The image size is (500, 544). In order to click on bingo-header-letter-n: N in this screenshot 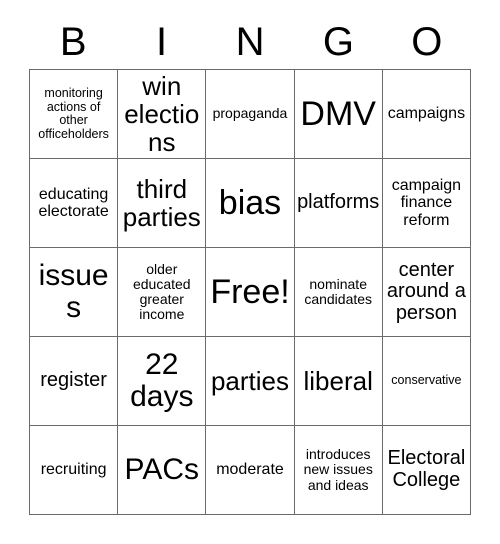, I will do `click(250, 41)`.